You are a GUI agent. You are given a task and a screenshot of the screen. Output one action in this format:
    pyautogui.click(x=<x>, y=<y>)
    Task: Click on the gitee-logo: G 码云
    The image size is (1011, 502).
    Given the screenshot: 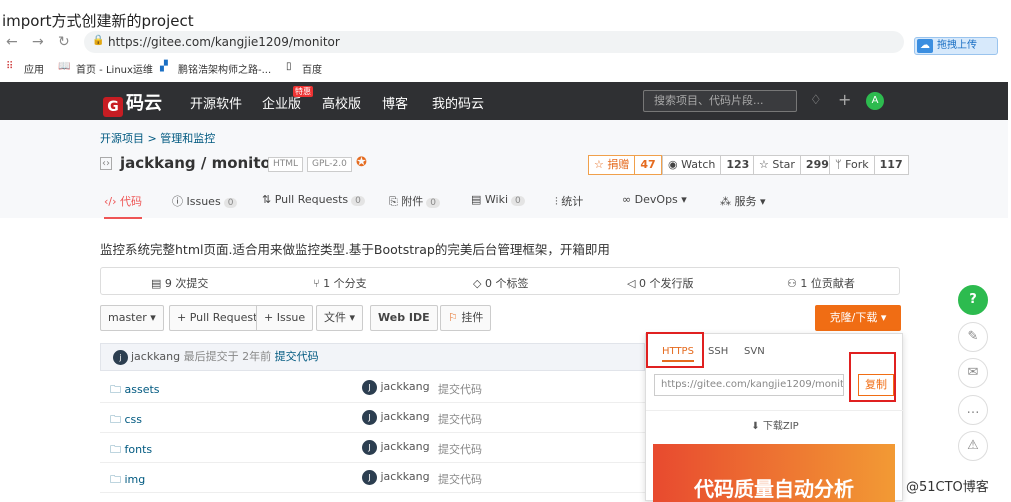 What is the action you would take?
    pyautogui.click(x=132, y=103)
    